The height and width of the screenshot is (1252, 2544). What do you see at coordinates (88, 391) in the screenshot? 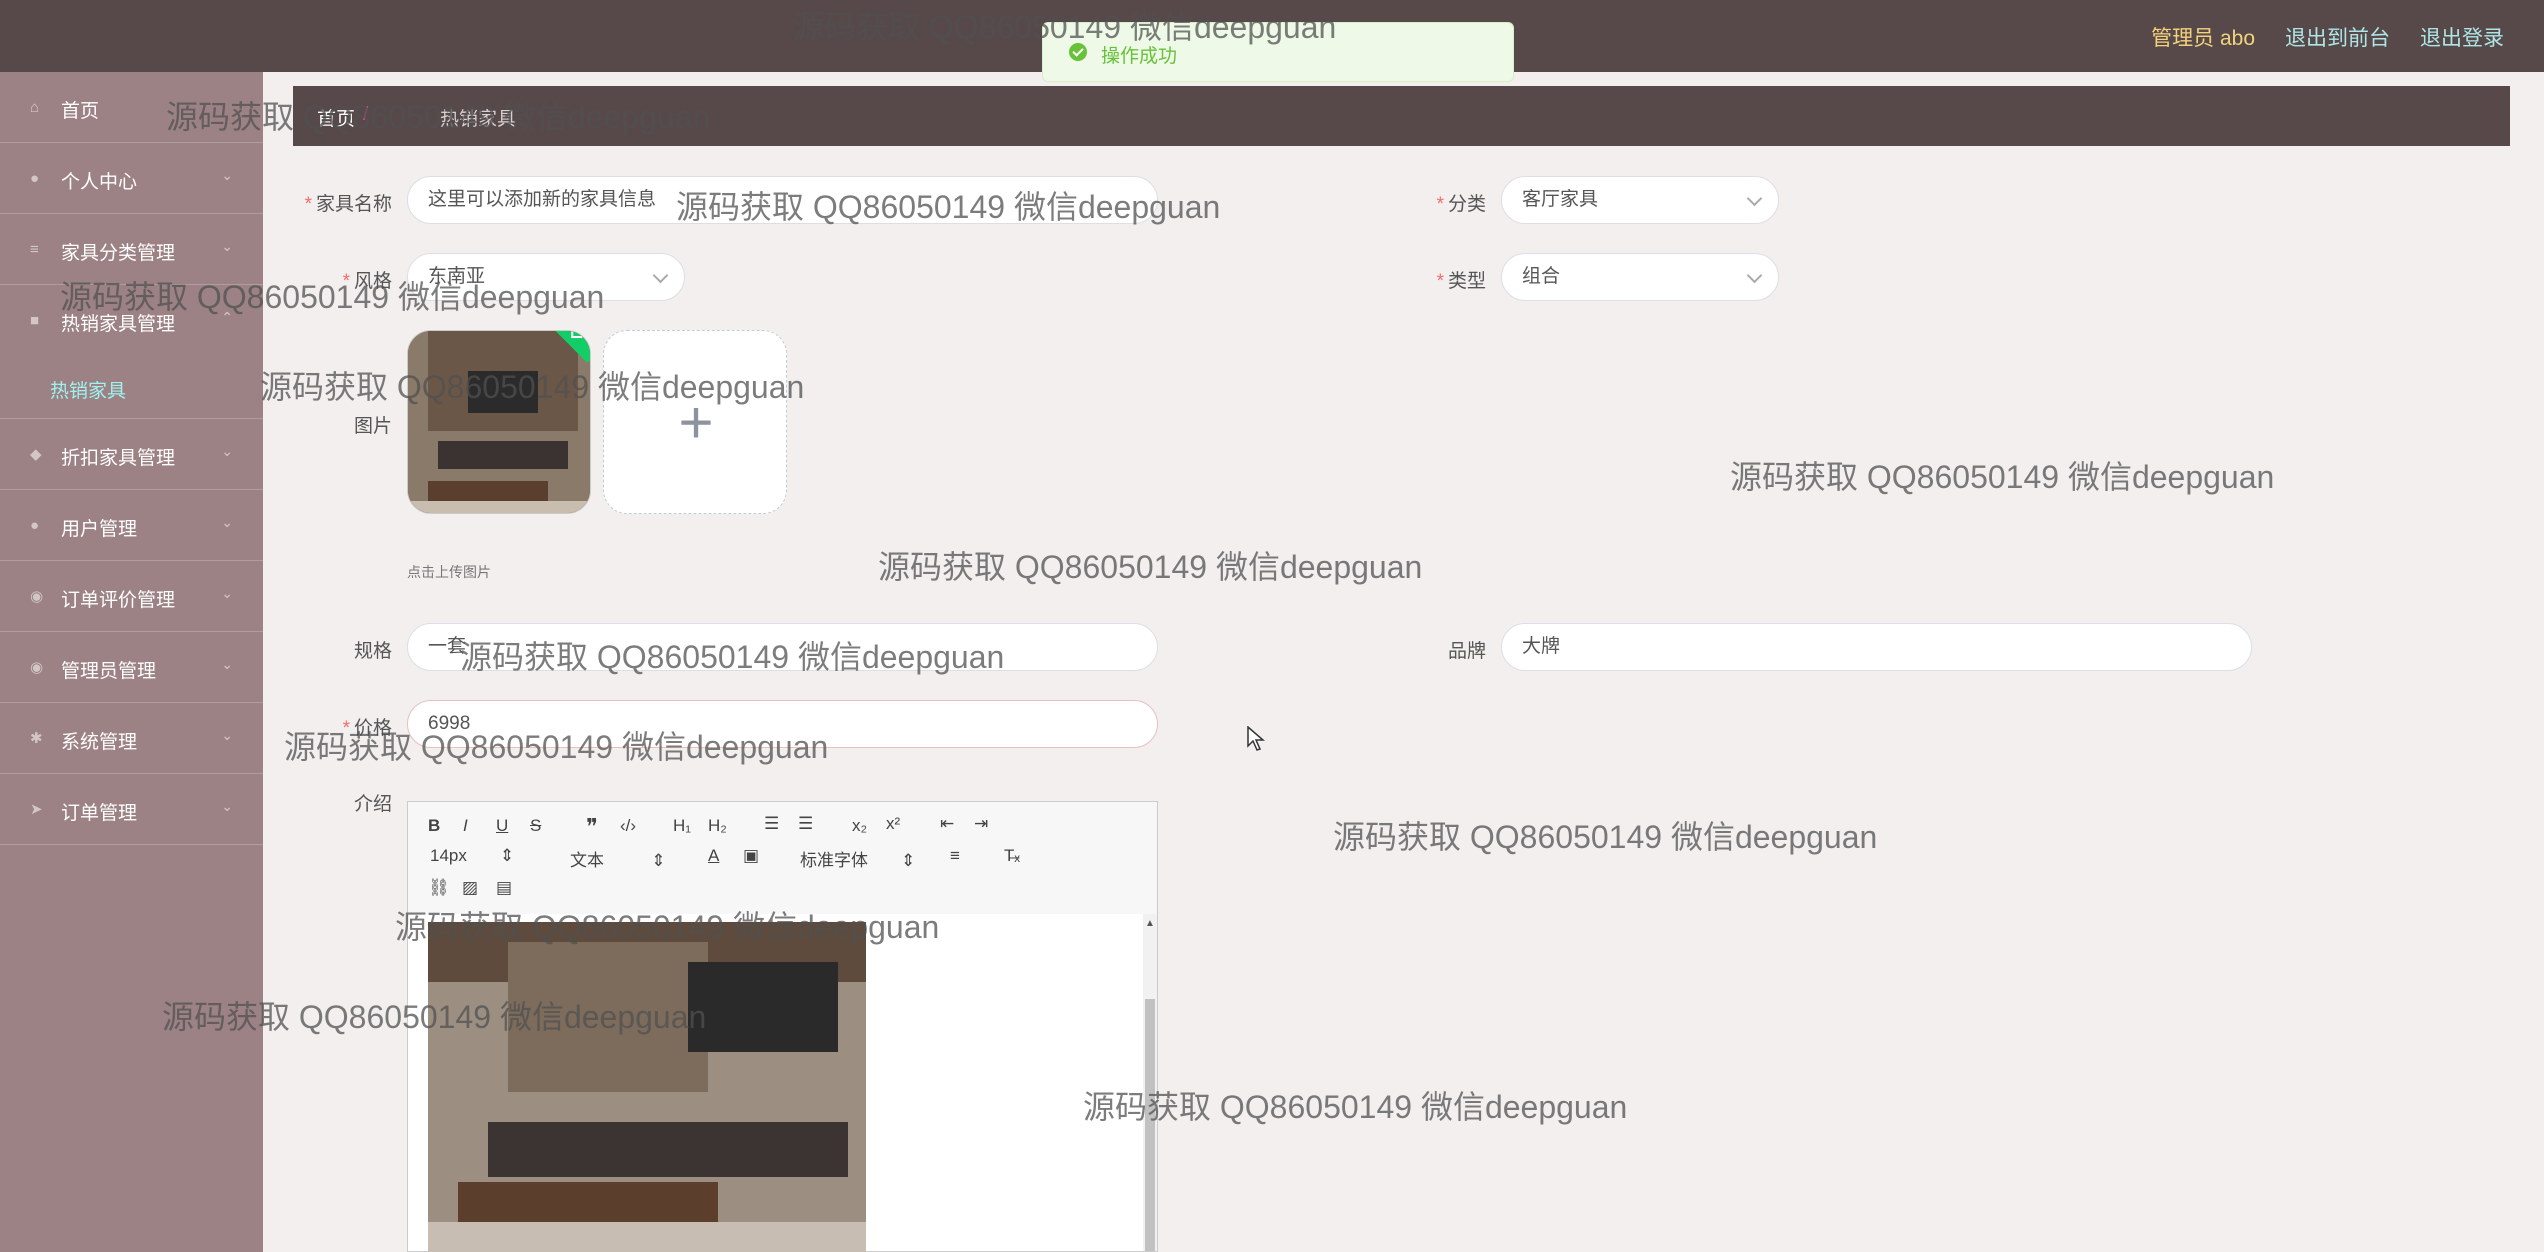
I see `sidebar-subitem-label: 热销家具` at bounding box center [88, 391].